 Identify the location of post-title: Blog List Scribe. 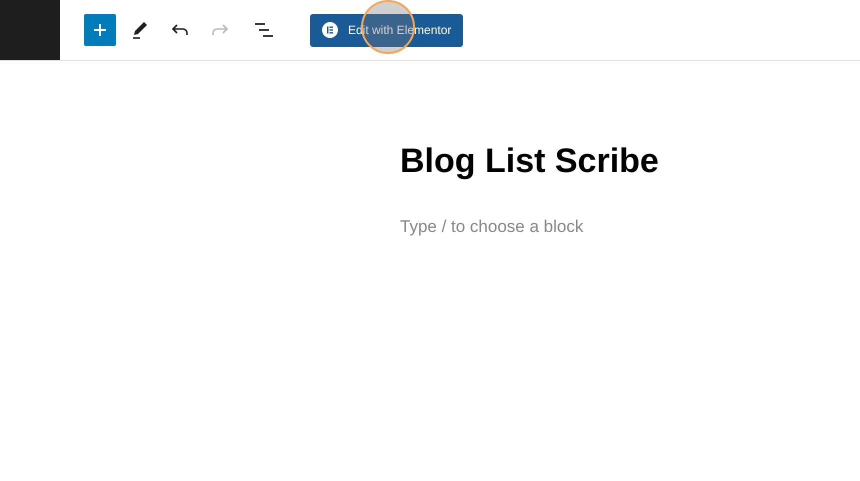
(630, 161).